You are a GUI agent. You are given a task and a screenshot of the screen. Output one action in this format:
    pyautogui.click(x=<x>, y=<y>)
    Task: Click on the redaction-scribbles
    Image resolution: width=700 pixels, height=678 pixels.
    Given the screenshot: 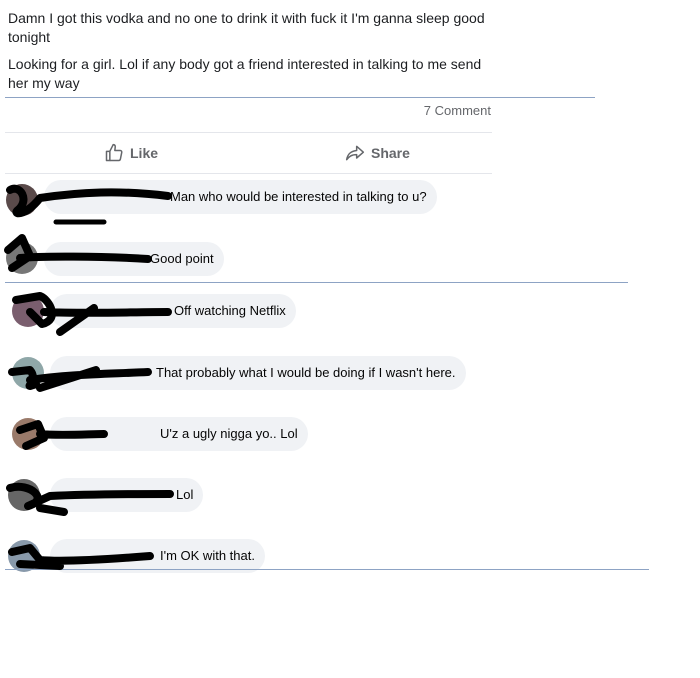 What is the action you would take?
    pyautogui.click(x=89, y=377)
    